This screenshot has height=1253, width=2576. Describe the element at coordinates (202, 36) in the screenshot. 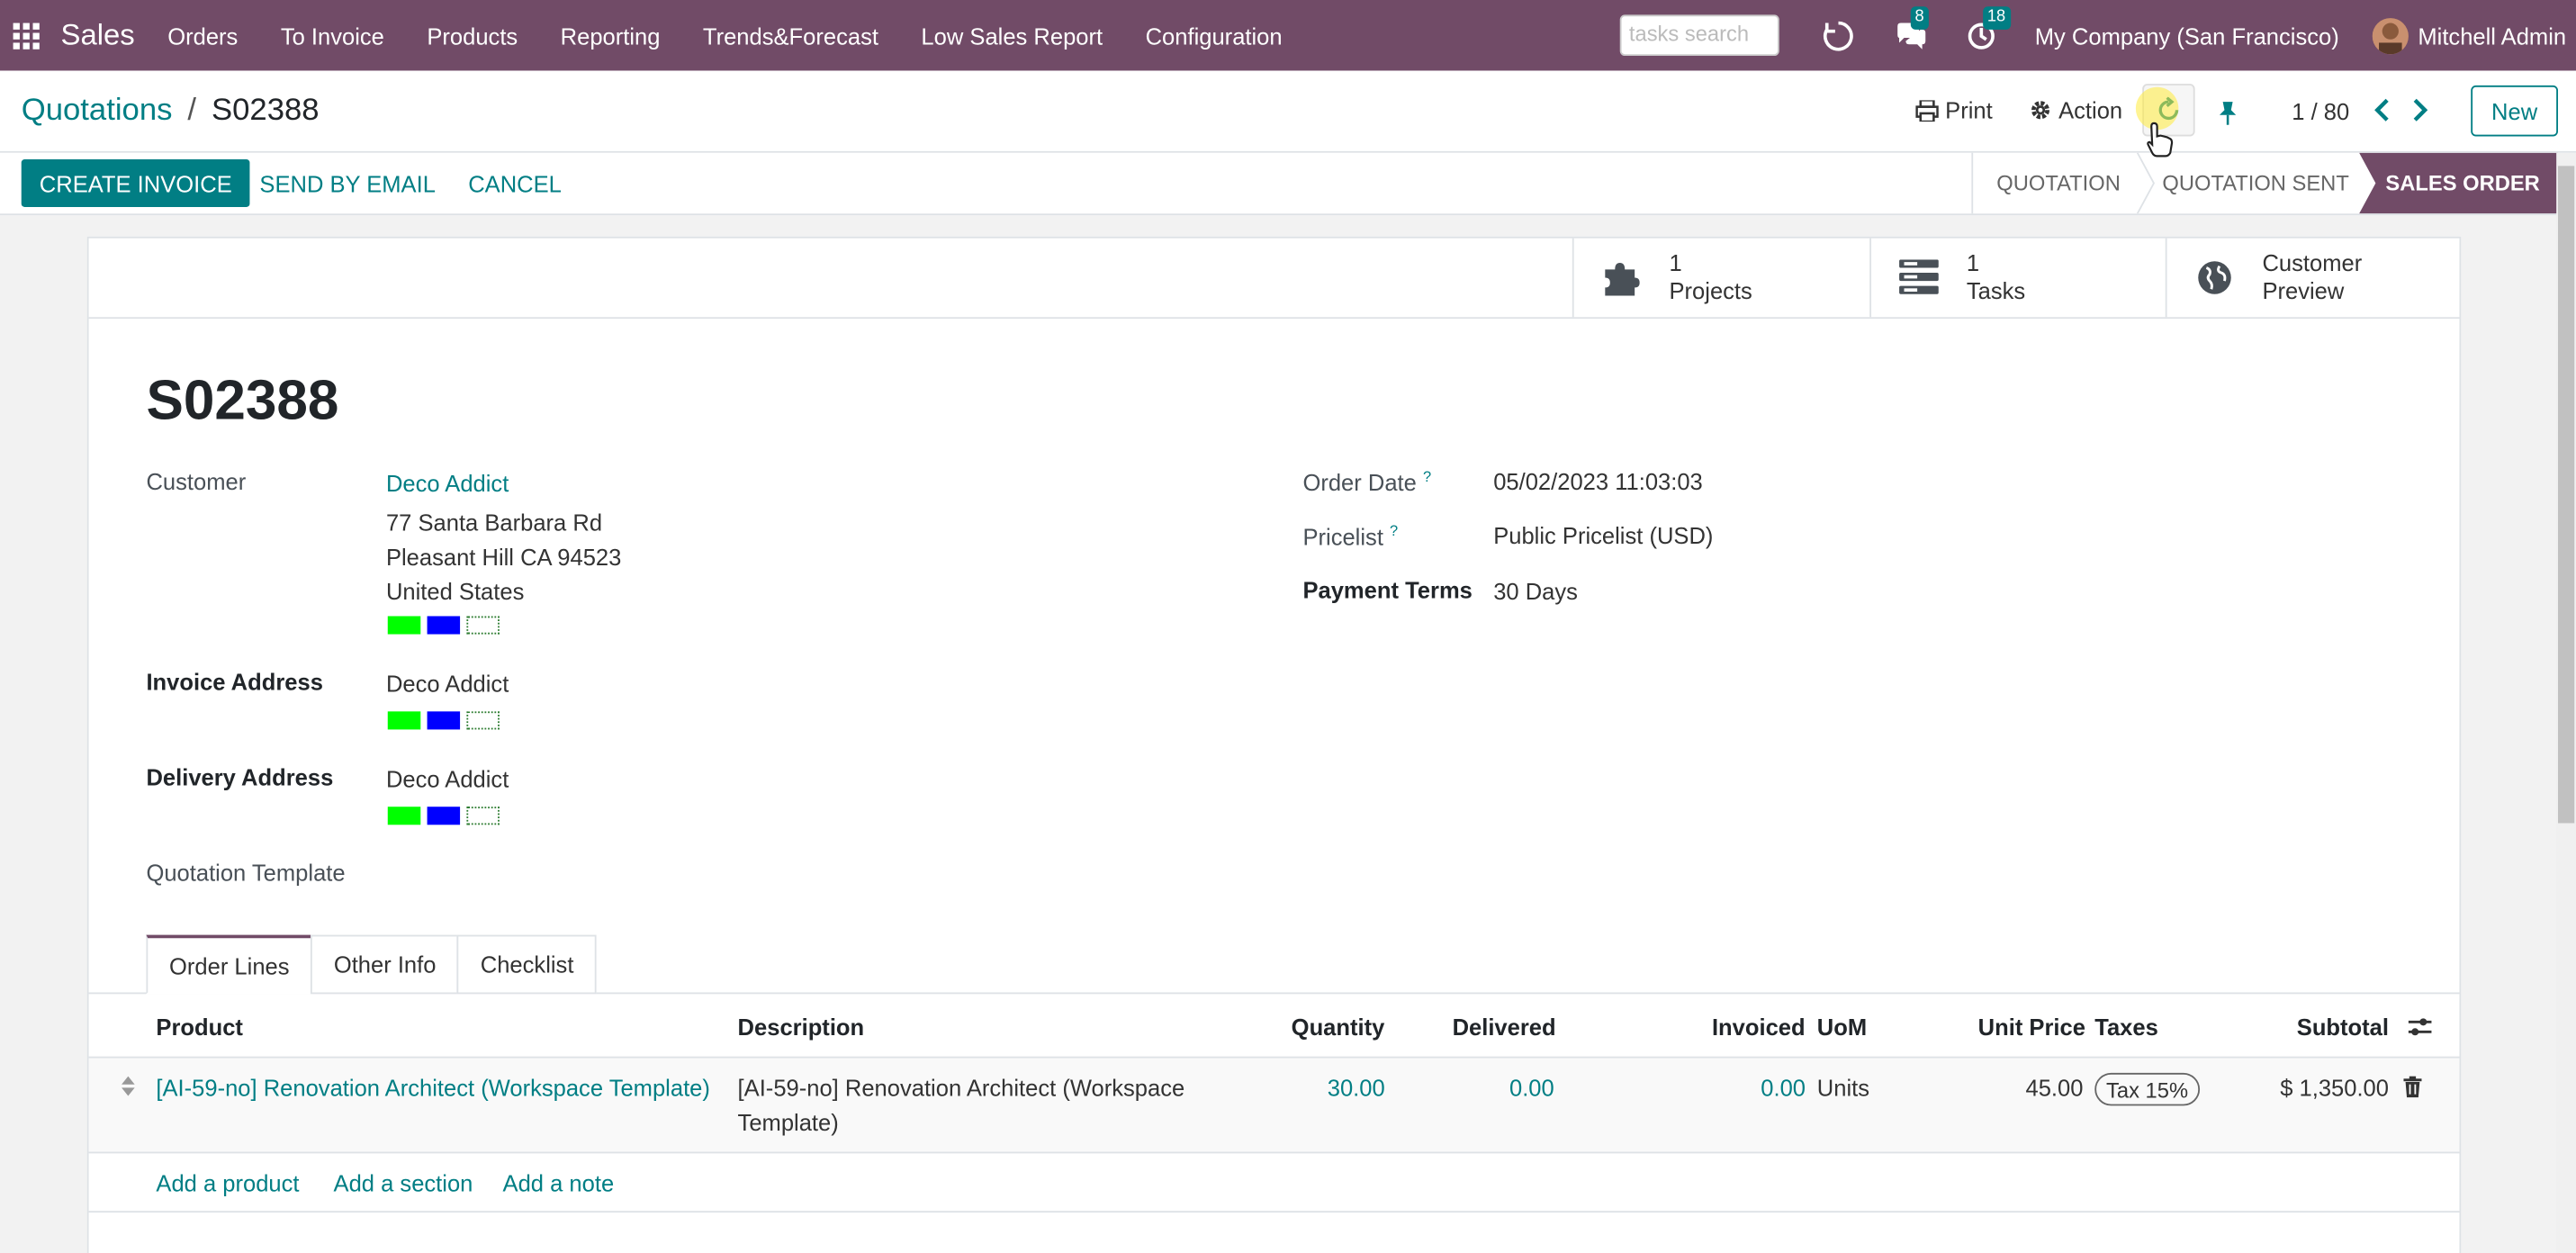

I see `menu-orders: Orders` at that location.